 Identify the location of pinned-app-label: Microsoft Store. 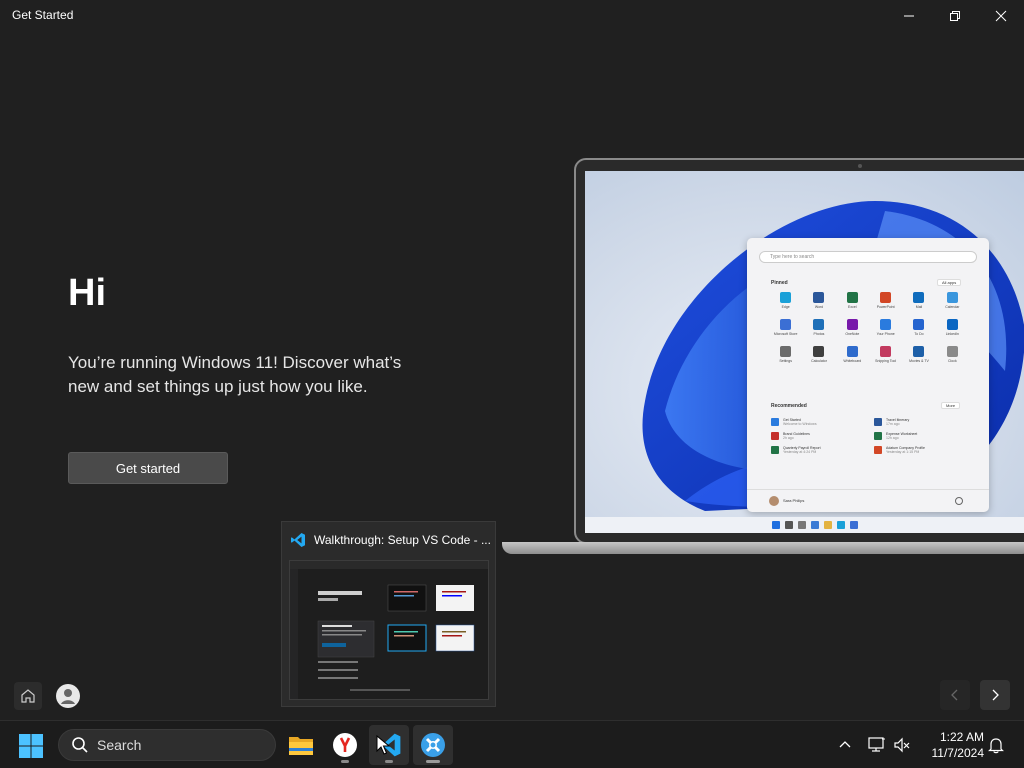
(785, 334).